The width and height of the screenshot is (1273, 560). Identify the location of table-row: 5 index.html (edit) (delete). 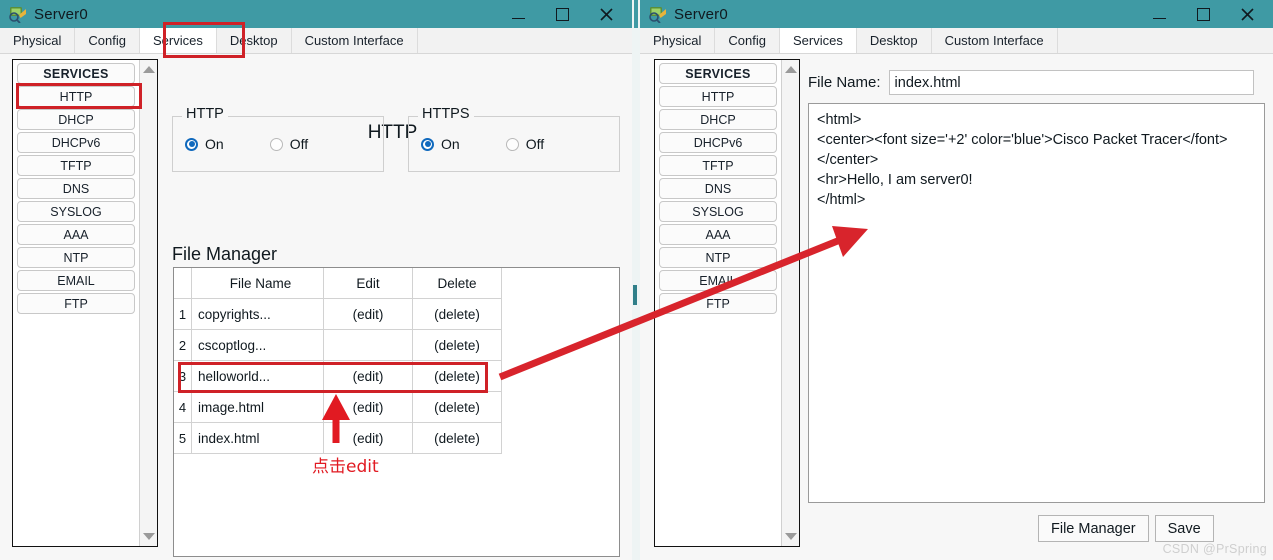
(338, 438).